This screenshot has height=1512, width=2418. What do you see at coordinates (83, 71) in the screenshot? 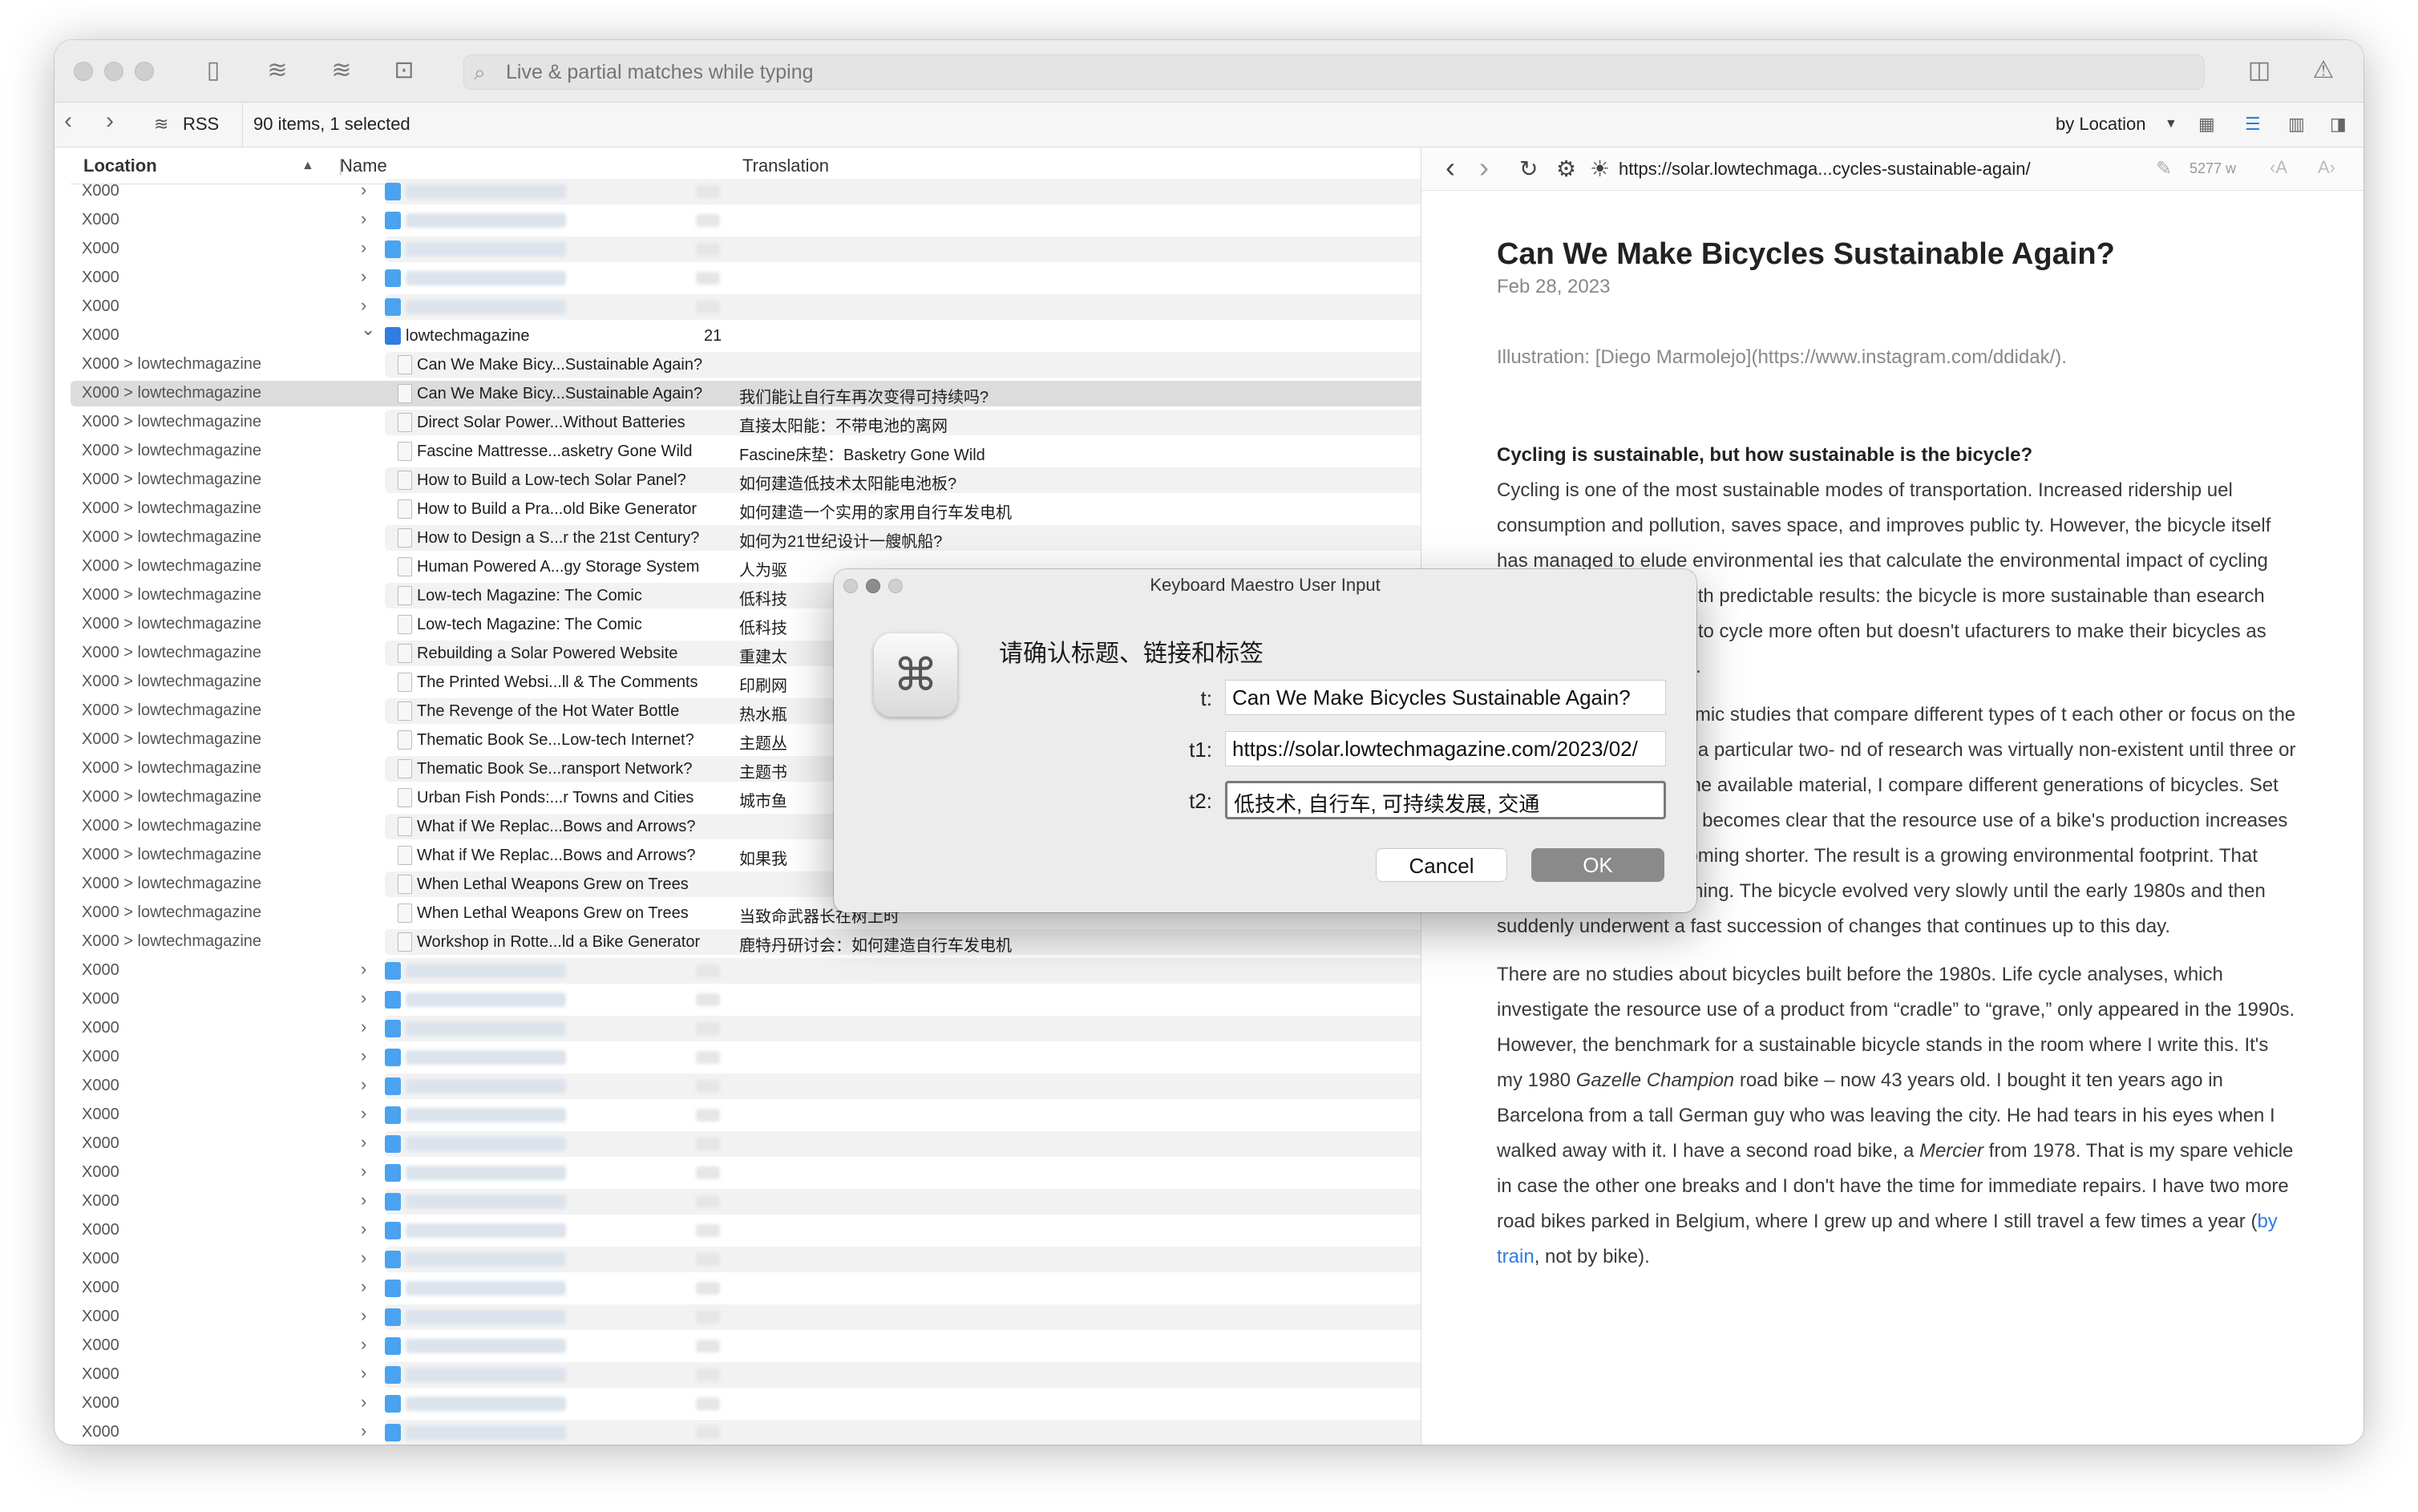
I see `close-window-button` at bounding box center [83, 71].